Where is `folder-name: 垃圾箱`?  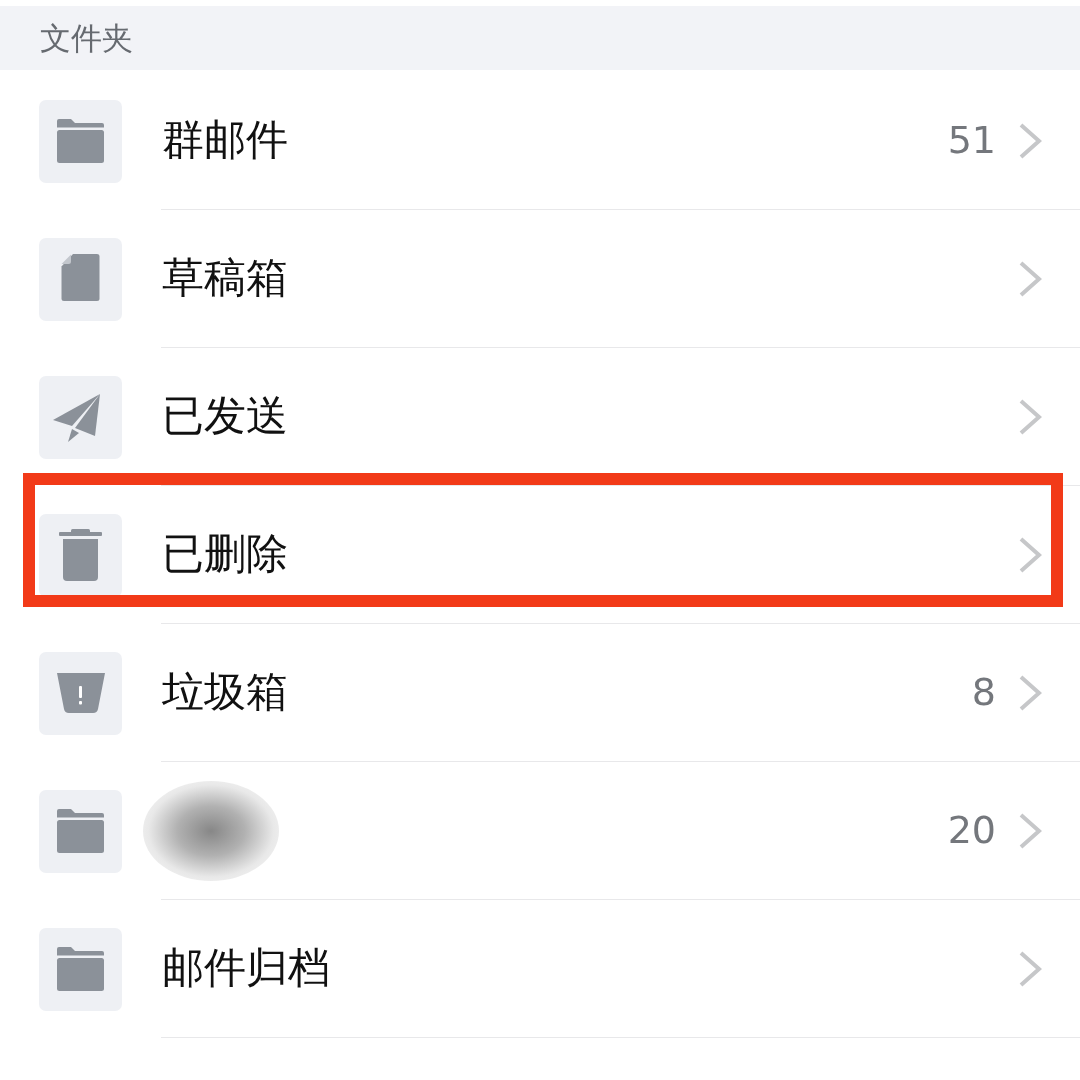 folder-name: 垃圾箱 is located at coordinates (225, 692).